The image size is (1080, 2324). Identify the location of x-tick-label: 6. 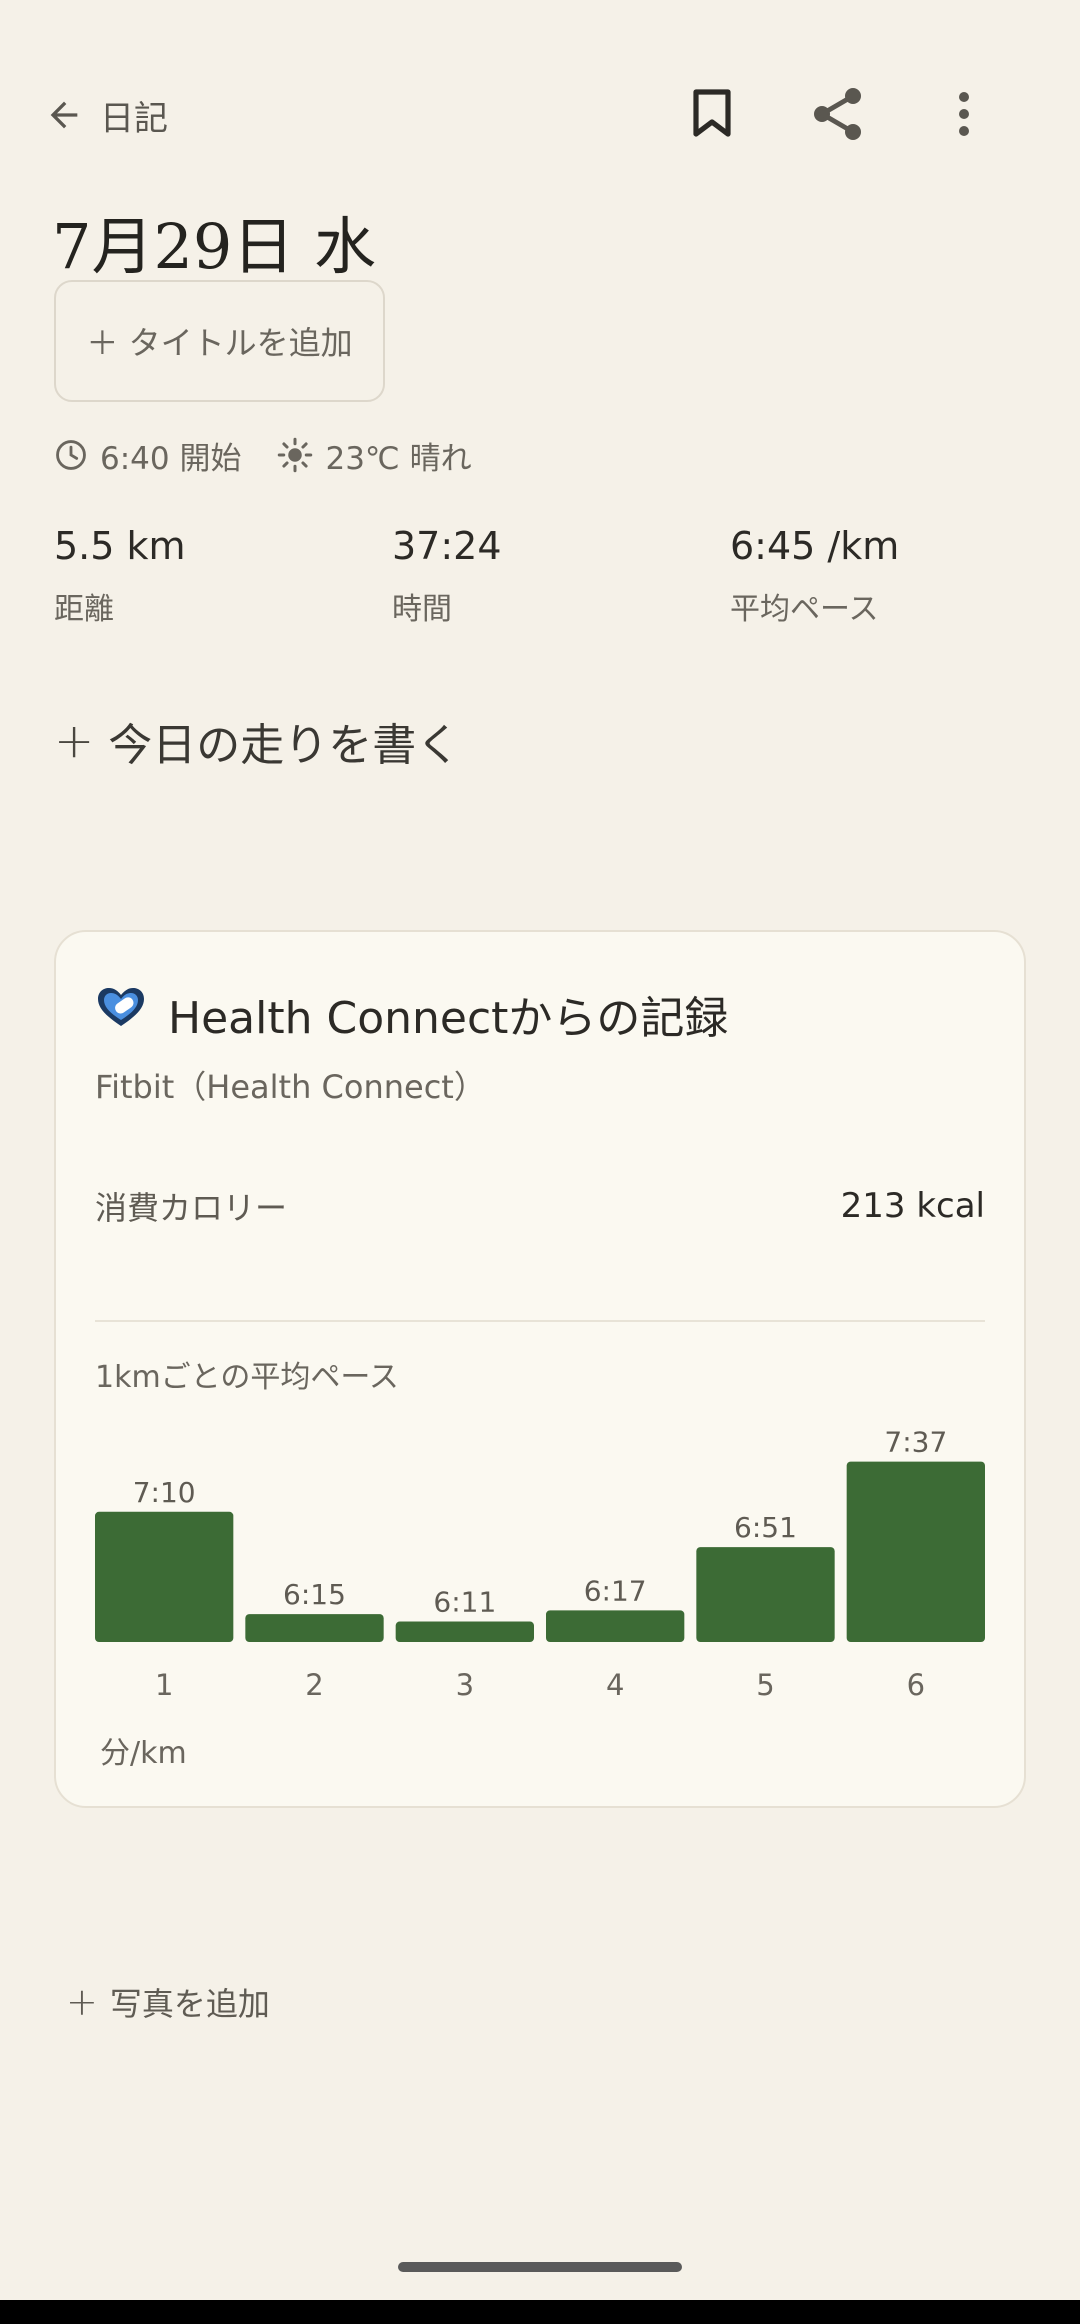
(916, 1685).